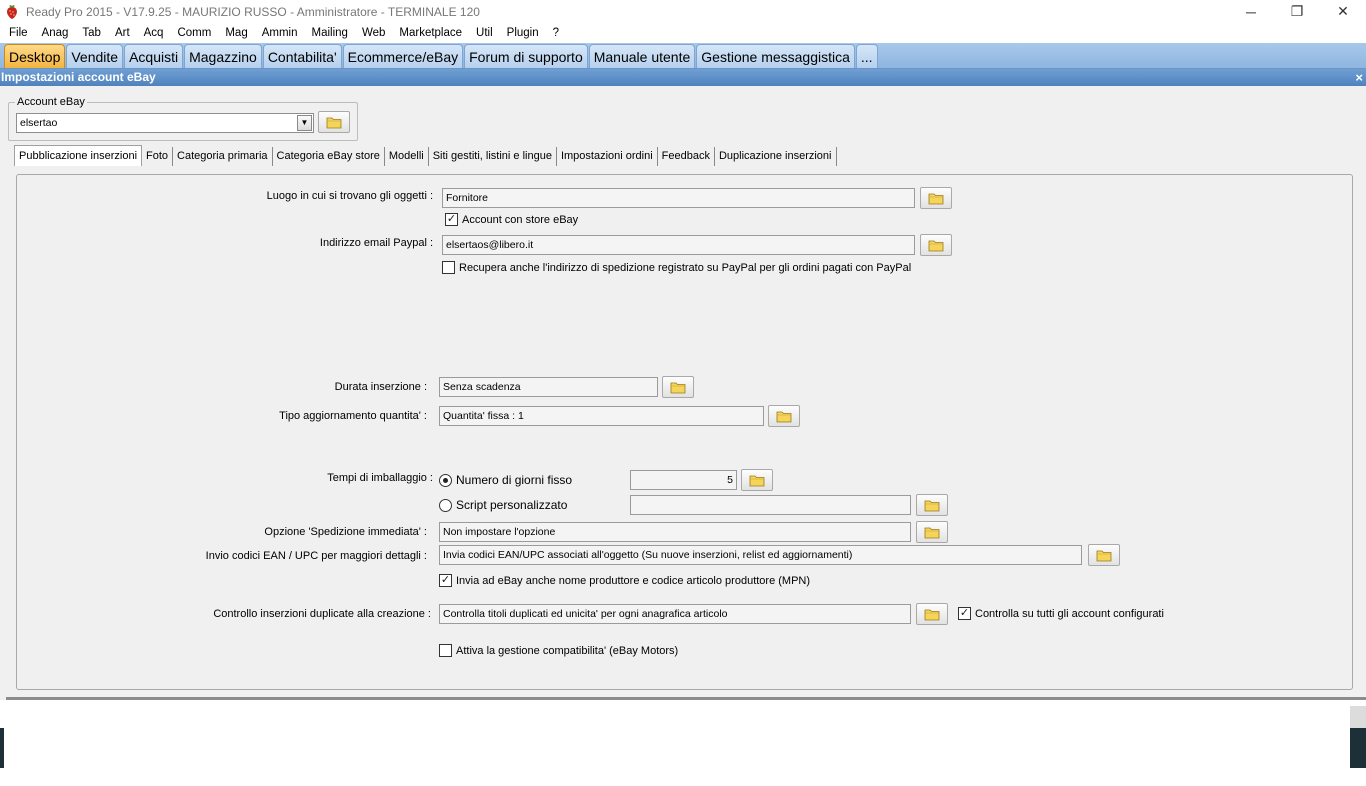  Describe the element at coordinates (122, 33) in the screenshot. I see `menu-art: Art` at that location.